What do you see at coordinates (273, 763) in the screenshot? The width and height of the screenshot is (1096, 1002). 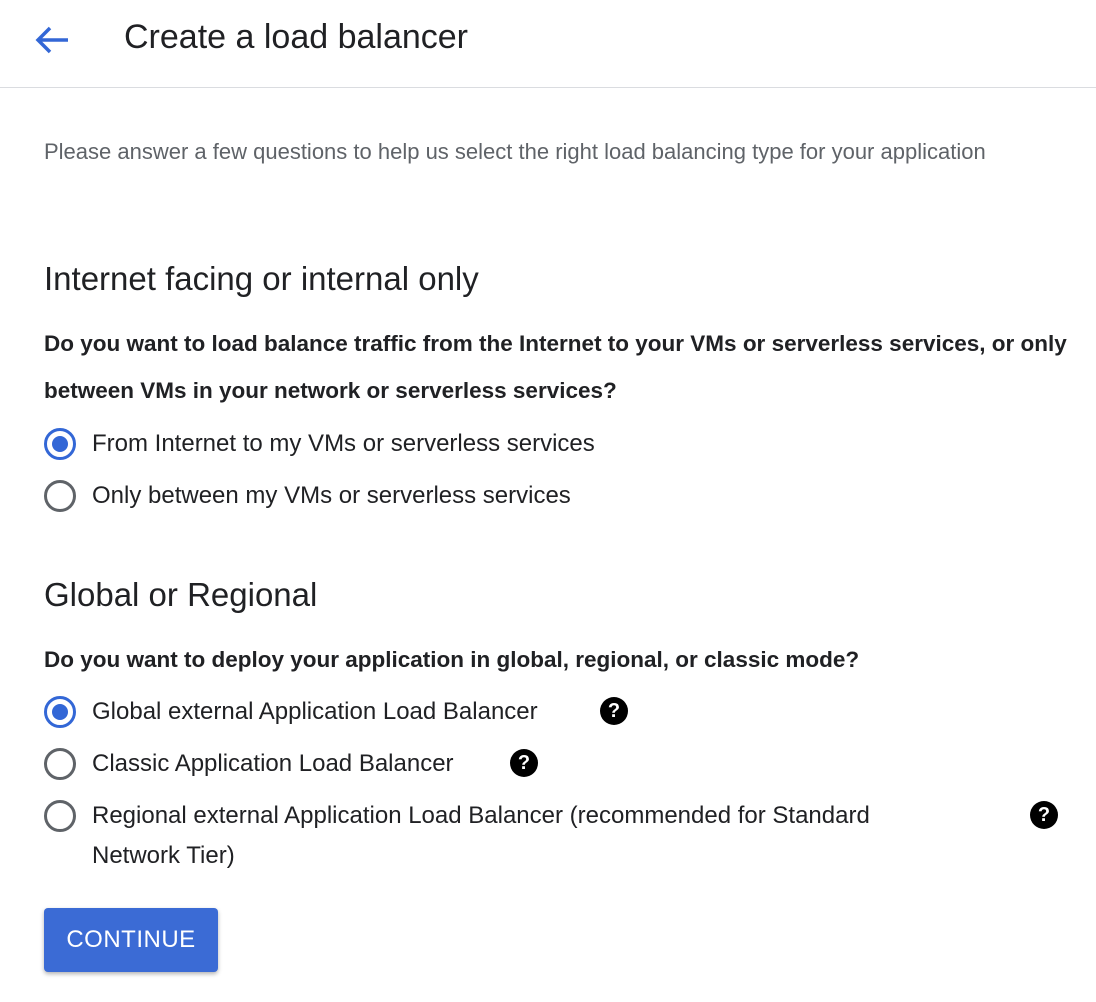 I see `radio-label: Classic Application Load Balancer` at bounding box center [273, 763].